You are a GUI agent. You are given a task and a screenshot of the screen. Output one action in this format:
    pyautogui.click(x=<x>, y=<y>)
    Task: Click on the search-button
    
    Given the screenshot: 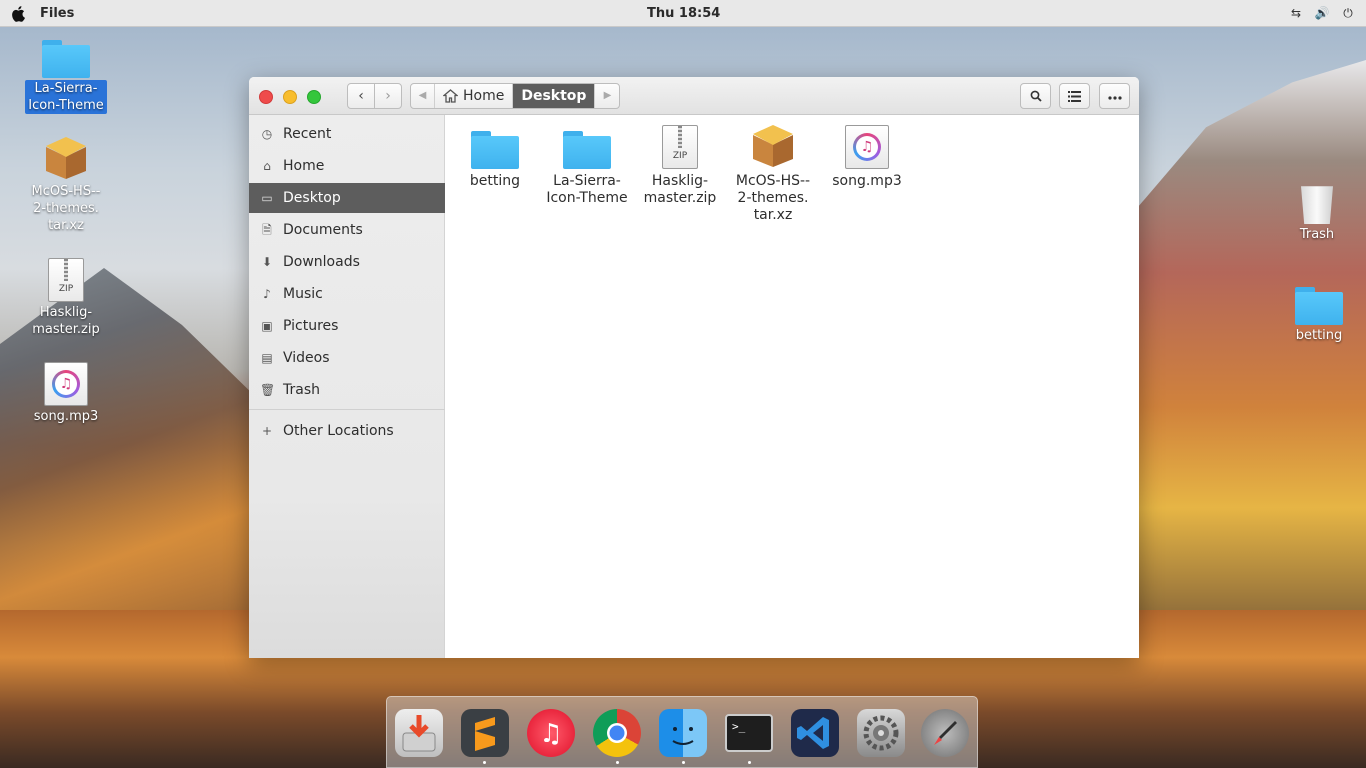 What is the action you would take?
    pyautogui.click(x=1035, y=96)
    